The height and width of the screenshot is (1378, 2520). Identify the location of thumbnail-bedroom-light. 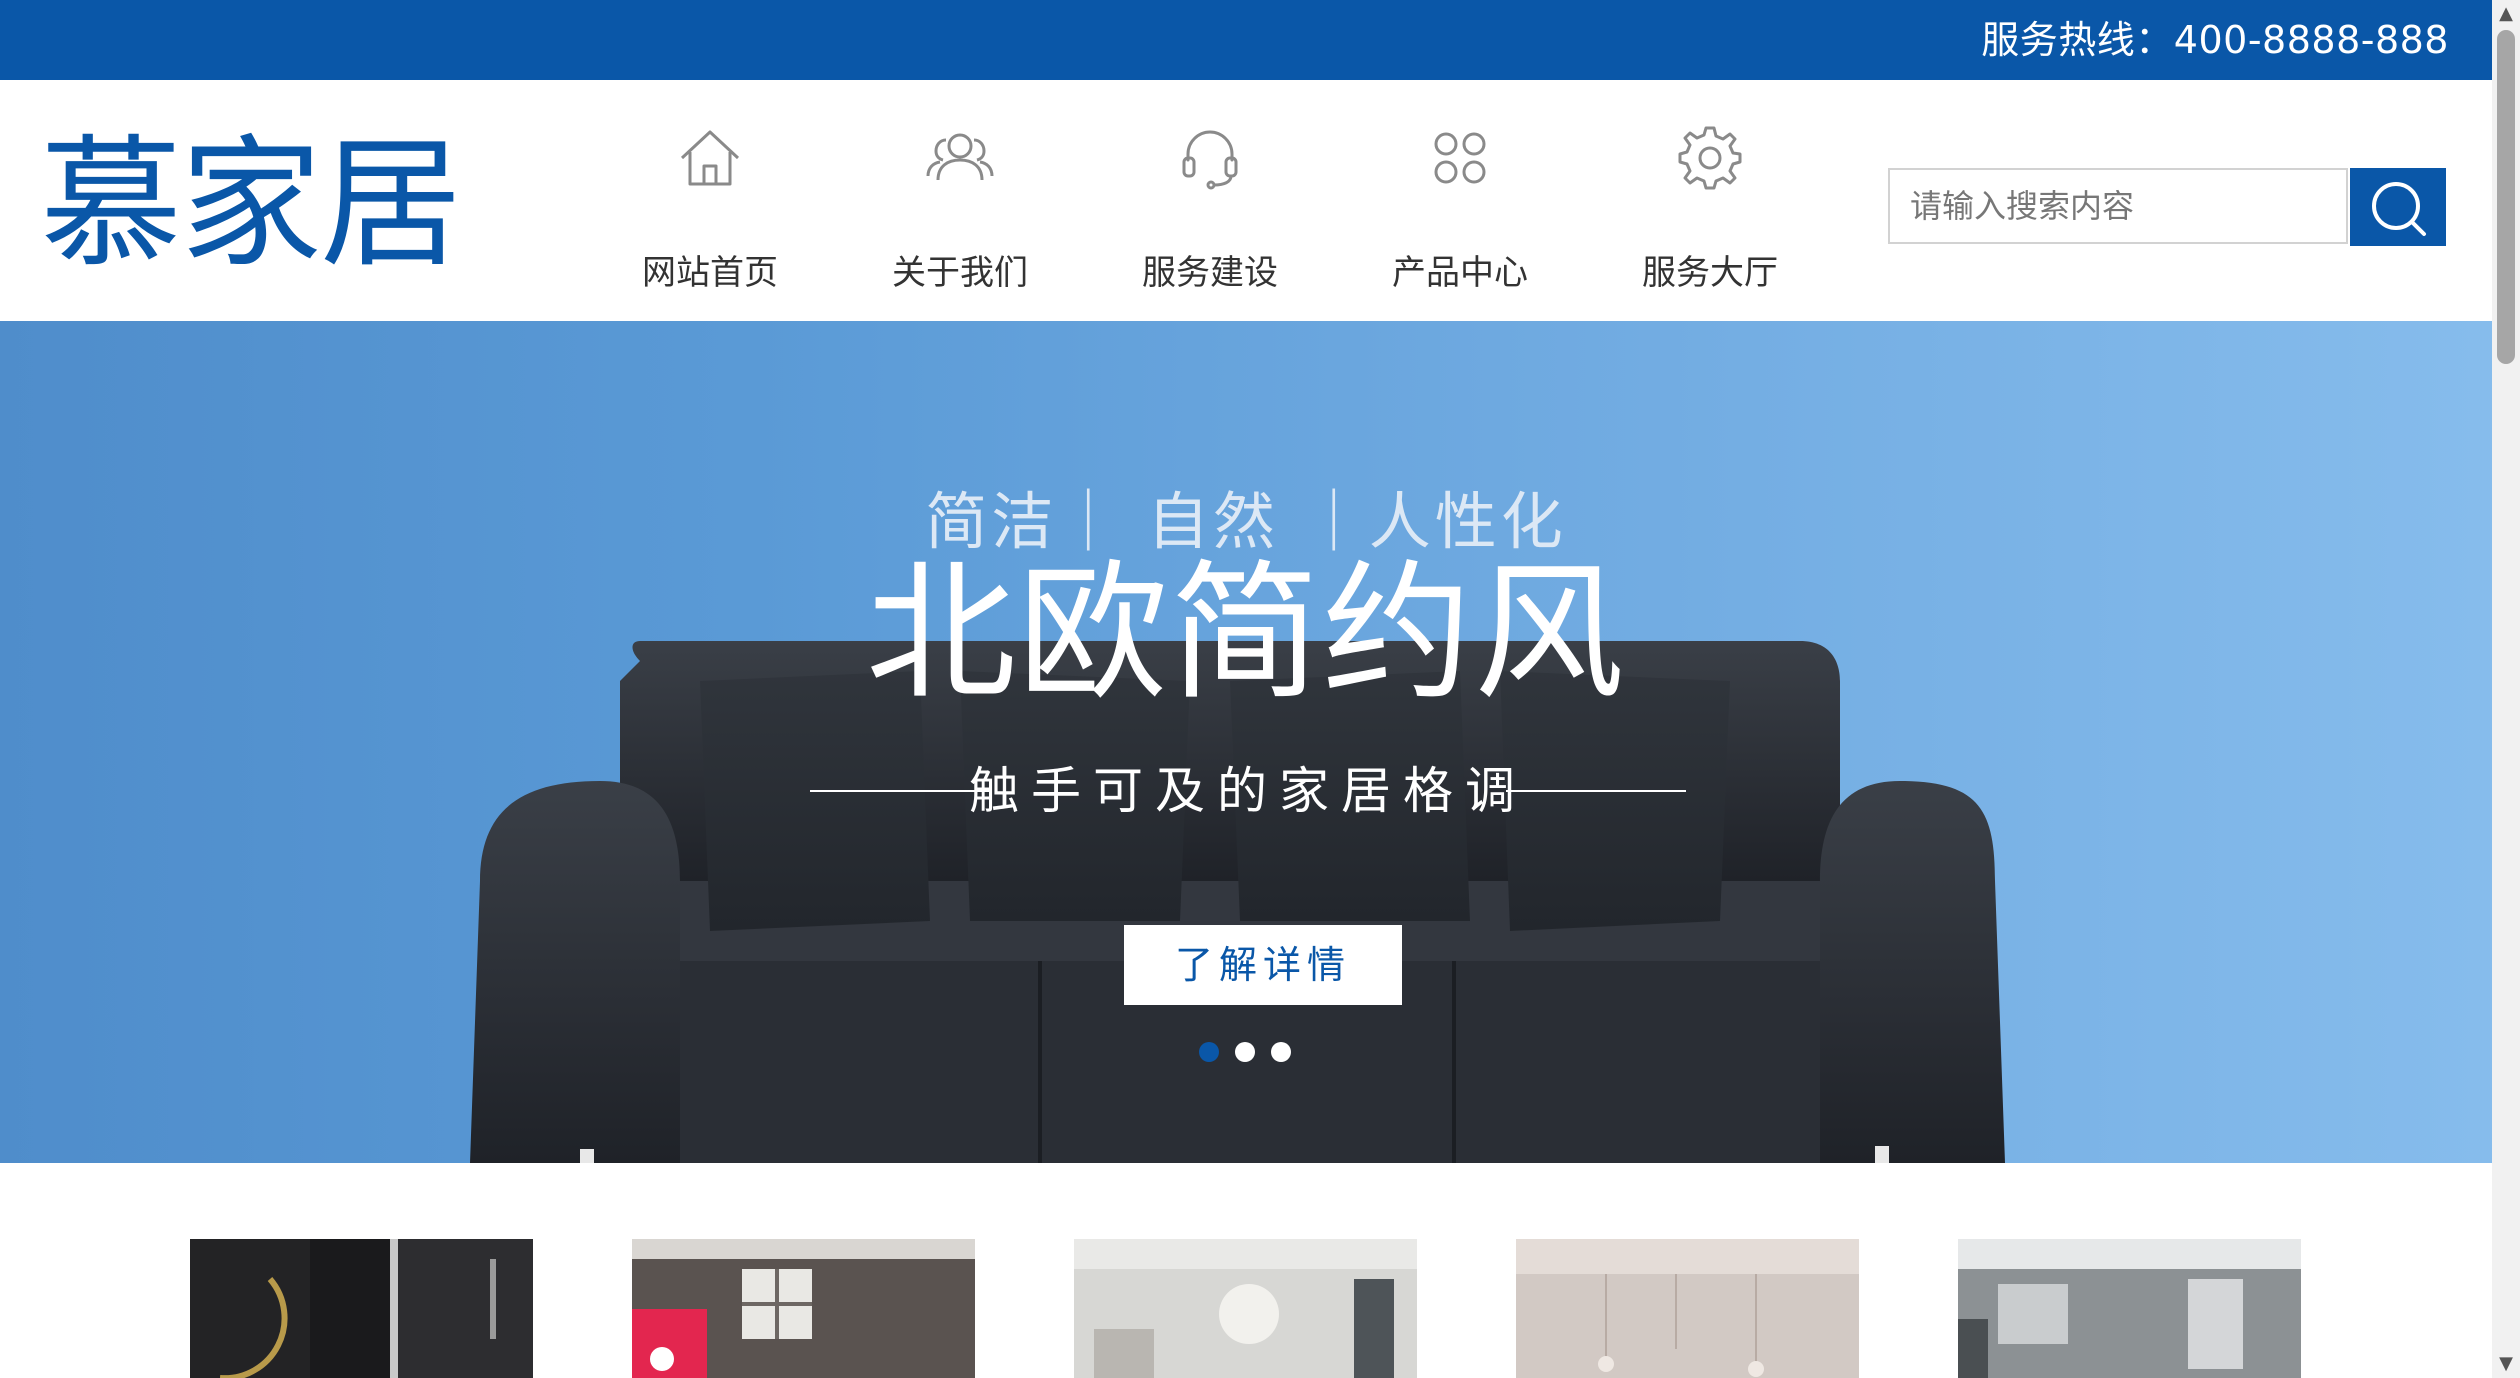
(1245, 1308).